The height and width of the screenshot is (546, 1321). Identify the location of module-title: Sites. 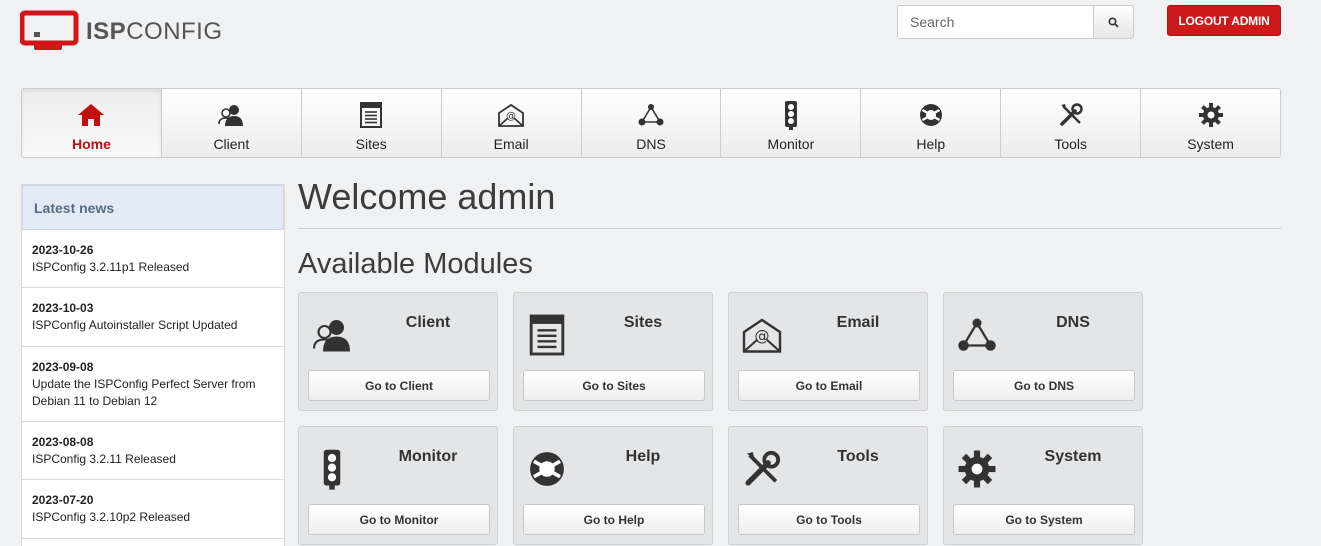
(643, 322).